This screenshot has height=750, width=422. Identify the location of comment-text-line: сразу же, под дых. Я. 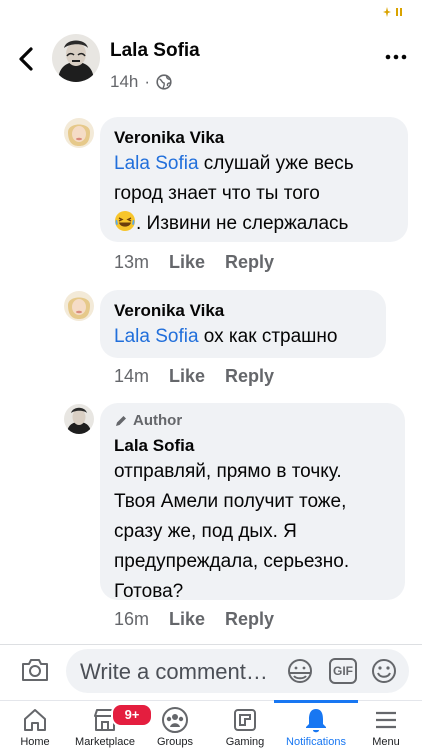
(205, 531).